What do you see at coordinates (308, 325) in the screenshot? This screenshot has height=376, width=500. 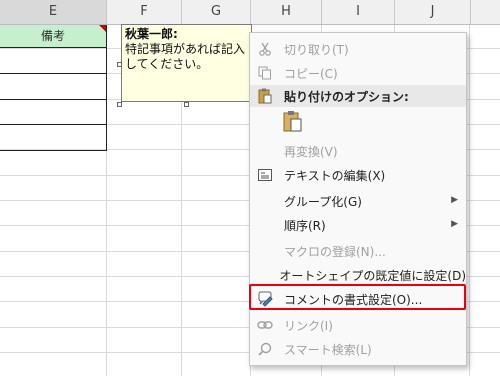 I see `menu-item-label: リンク(I)` at bounding box center [308, 325].